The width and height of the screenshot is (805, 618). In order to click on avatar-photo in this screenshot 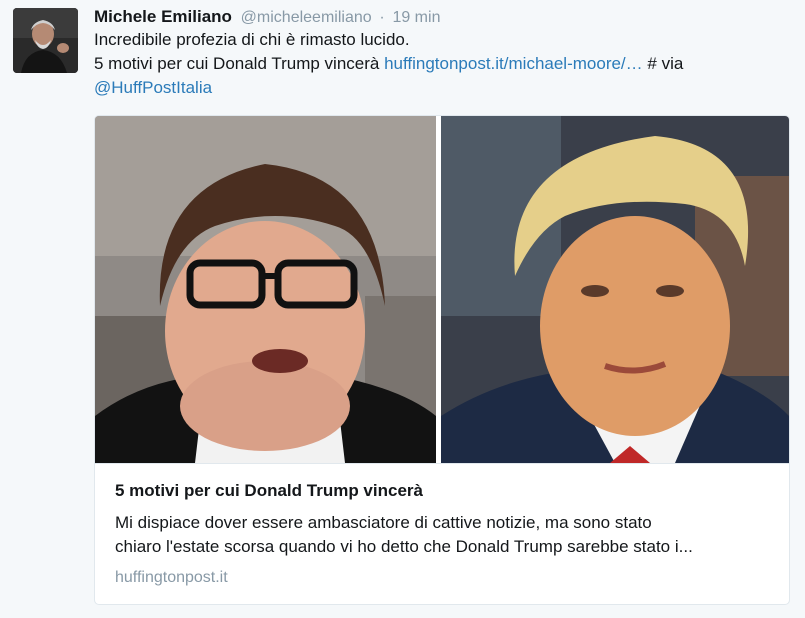, I will do `click(45, 40)`.